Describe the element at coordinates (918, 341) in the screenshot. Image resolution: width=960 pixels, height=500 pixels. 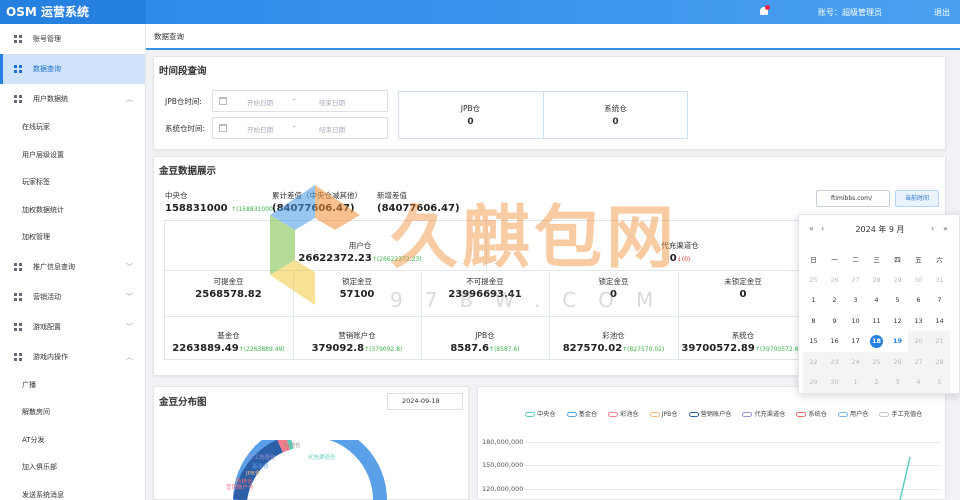
I see `calendar-day: 20` at that location.